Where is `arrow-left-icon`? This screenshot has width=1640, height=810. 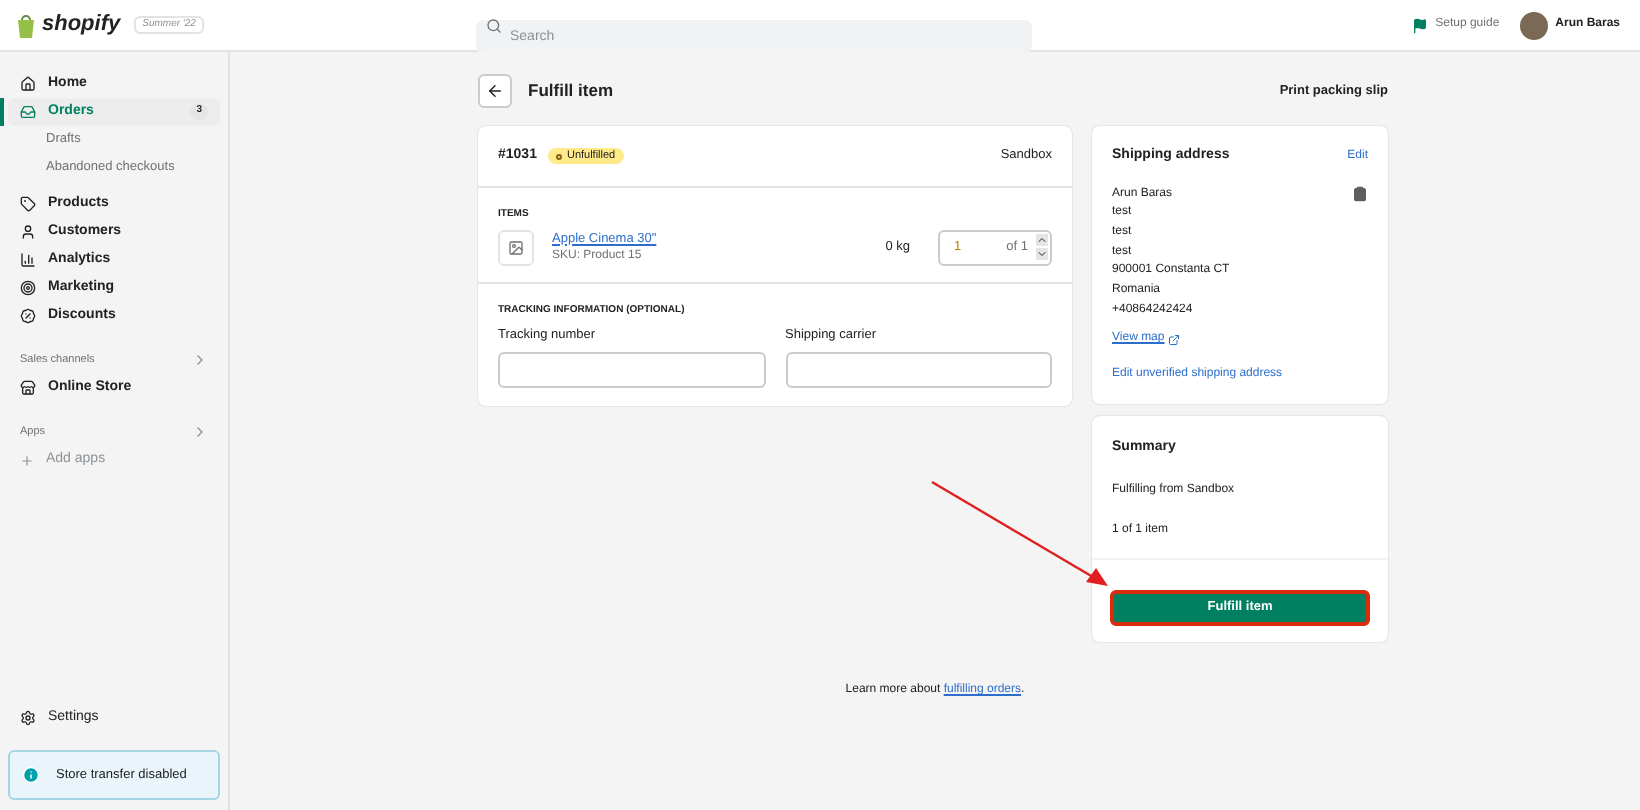
arrow-left-icon is located at coordinates (495, 91).